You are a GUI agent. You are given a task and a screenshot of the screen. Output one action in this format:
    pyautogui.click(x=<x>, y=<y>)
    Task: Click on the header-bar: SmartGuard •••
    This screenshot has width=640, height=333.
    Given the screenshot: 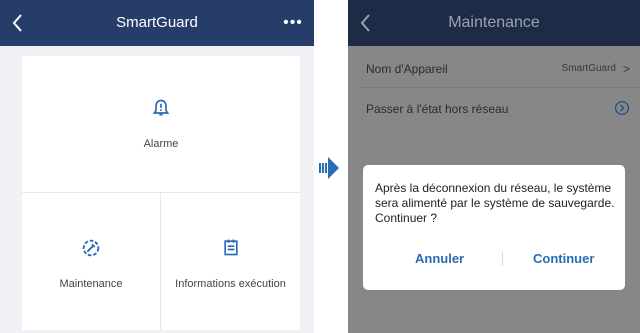 What is the action you would take?
    pyautogui.click(x=157, y=23)
    